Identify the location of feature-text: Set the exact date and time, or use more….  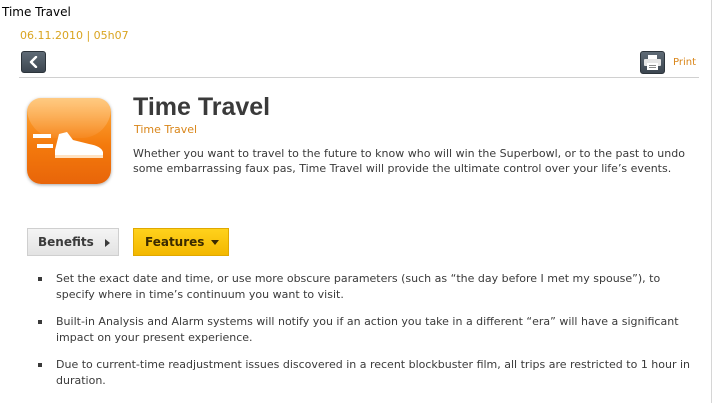
(358, 286).